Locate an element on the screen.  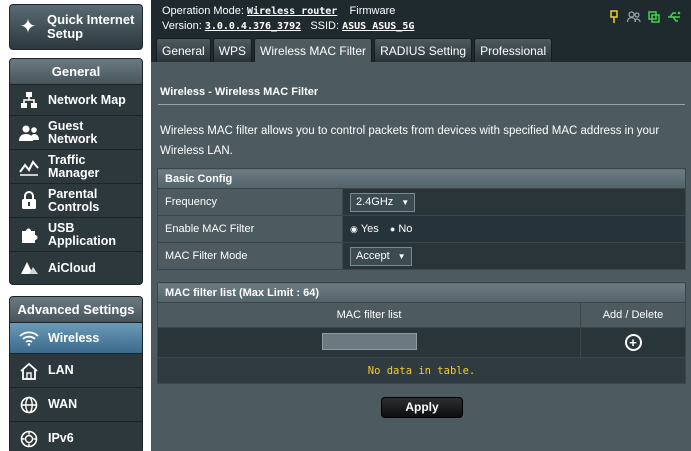
mac-address-input is located at coordinates (369, 341).